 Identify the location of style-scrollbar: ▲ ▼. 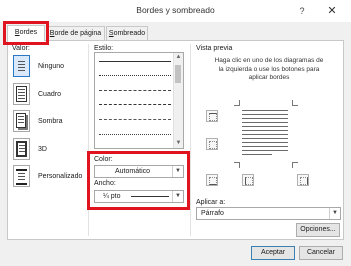
(178, 100).